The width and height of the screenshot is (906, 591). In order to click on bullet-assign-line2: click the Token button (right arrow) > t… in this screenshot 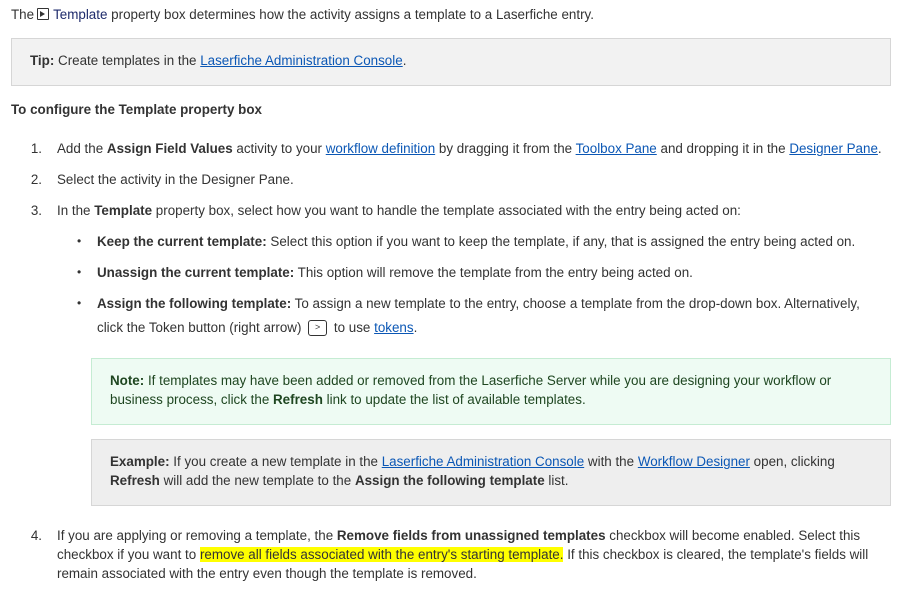, I will do `click(257, 328)`.